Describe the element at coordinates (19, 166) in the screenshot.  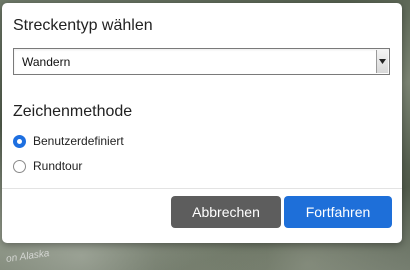
I see `radio-round-trip` at that location.